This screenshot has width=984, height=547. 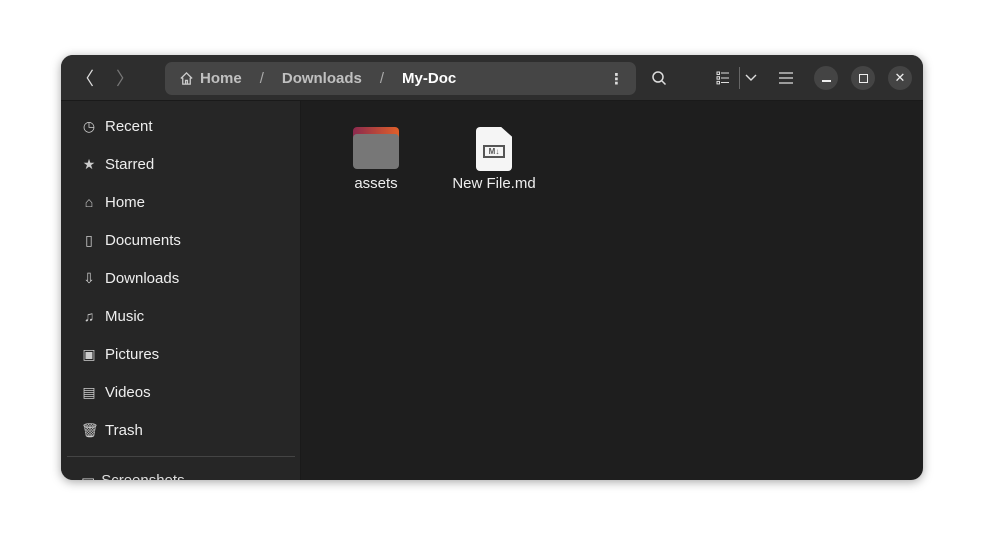 I want to click on sidebar-item-label: Starred, so click(x=130, y=164).